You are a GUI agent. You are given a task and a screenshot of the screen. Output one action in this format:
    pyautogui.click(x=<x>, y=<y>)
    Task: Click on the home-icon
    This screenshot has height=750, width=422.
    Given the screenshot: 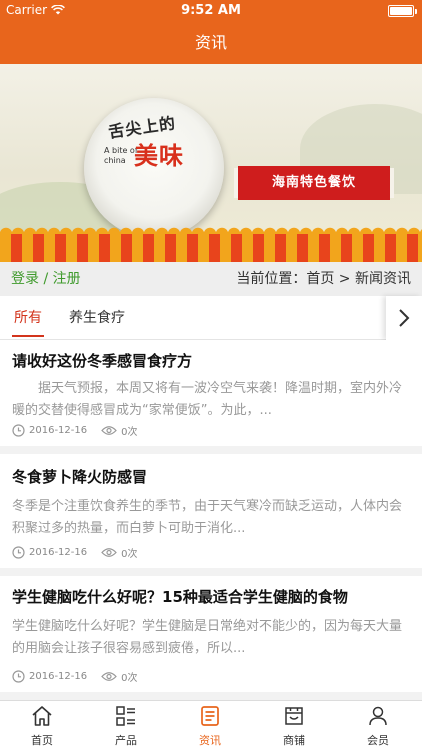 What is the action you would take?
    pyautogui.click(x=42, y=716)
    